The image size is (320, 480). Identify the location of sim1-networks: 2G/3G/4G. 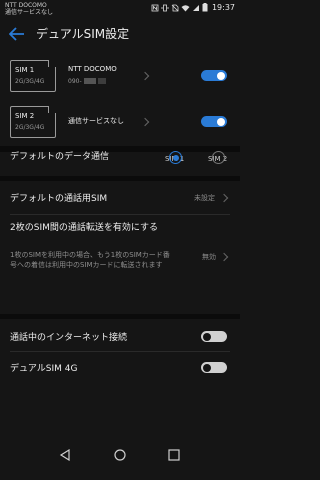
(30, 81).